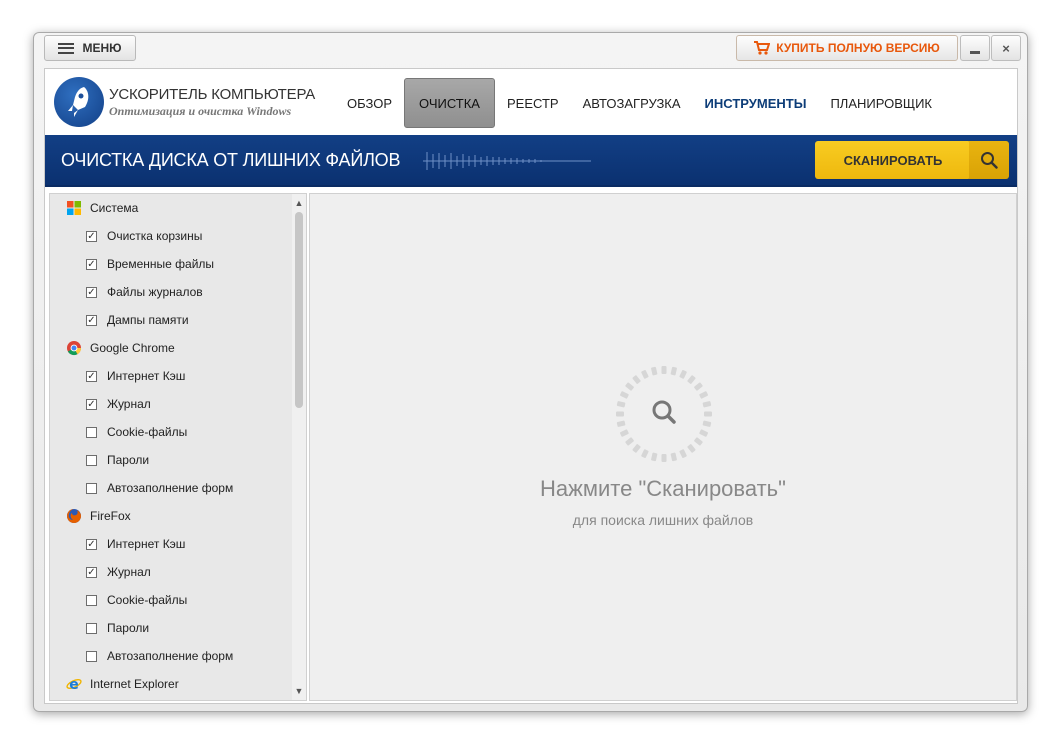  What do you see at coordinates (449, 103) in the screenshot?
I see `nav-cleanup: ОЧИСТКА` at bounding box center [449, 103].